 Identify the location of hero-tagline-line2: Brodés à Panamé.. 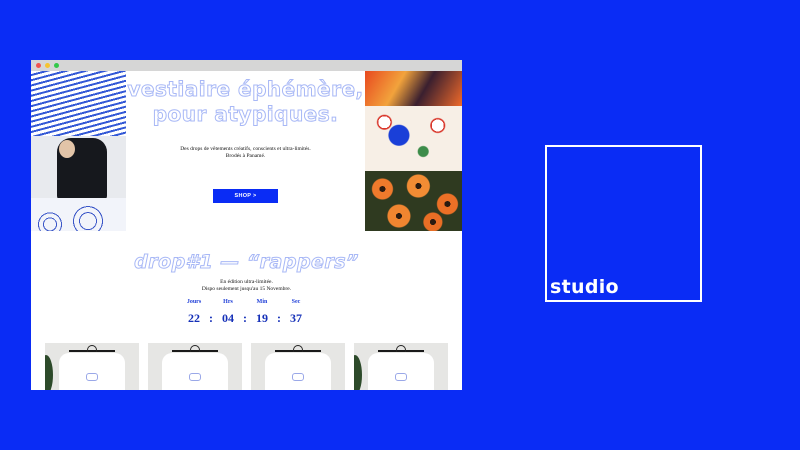
(245, 156).